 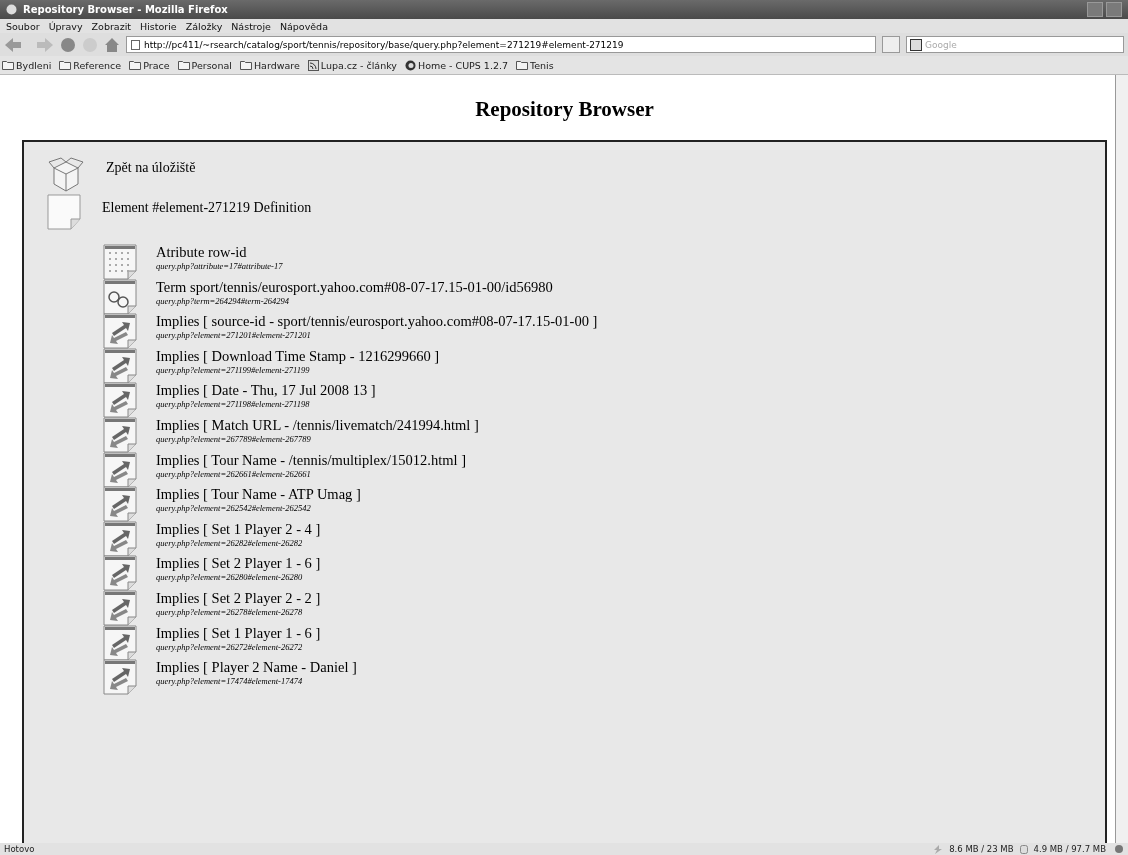 What do you see at coordinates (238, 598) in the screenshot?
I see `item-title-link: Implies [ Set 2 Player 2 - 2 ]` at bounding box center [238, 598].